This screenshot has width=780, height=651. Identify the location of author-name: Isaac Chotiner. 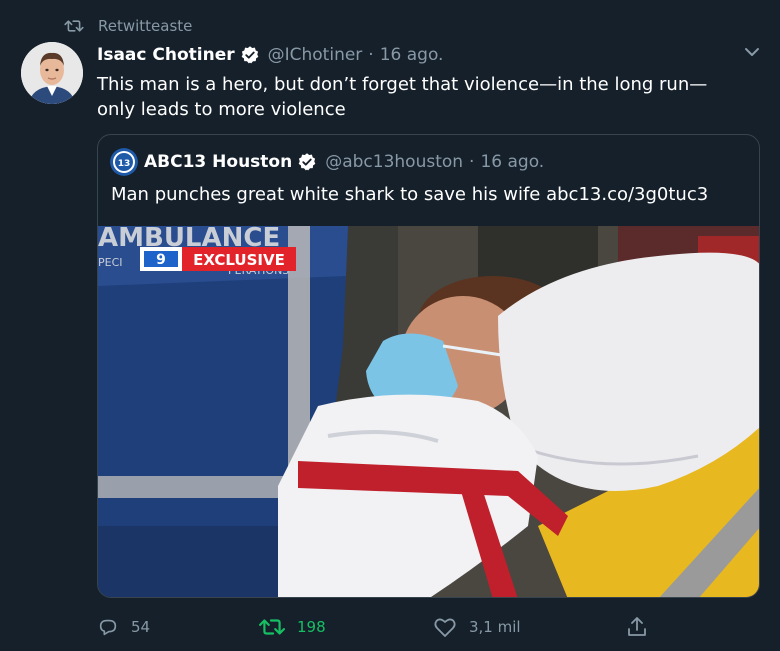
(166, 55).